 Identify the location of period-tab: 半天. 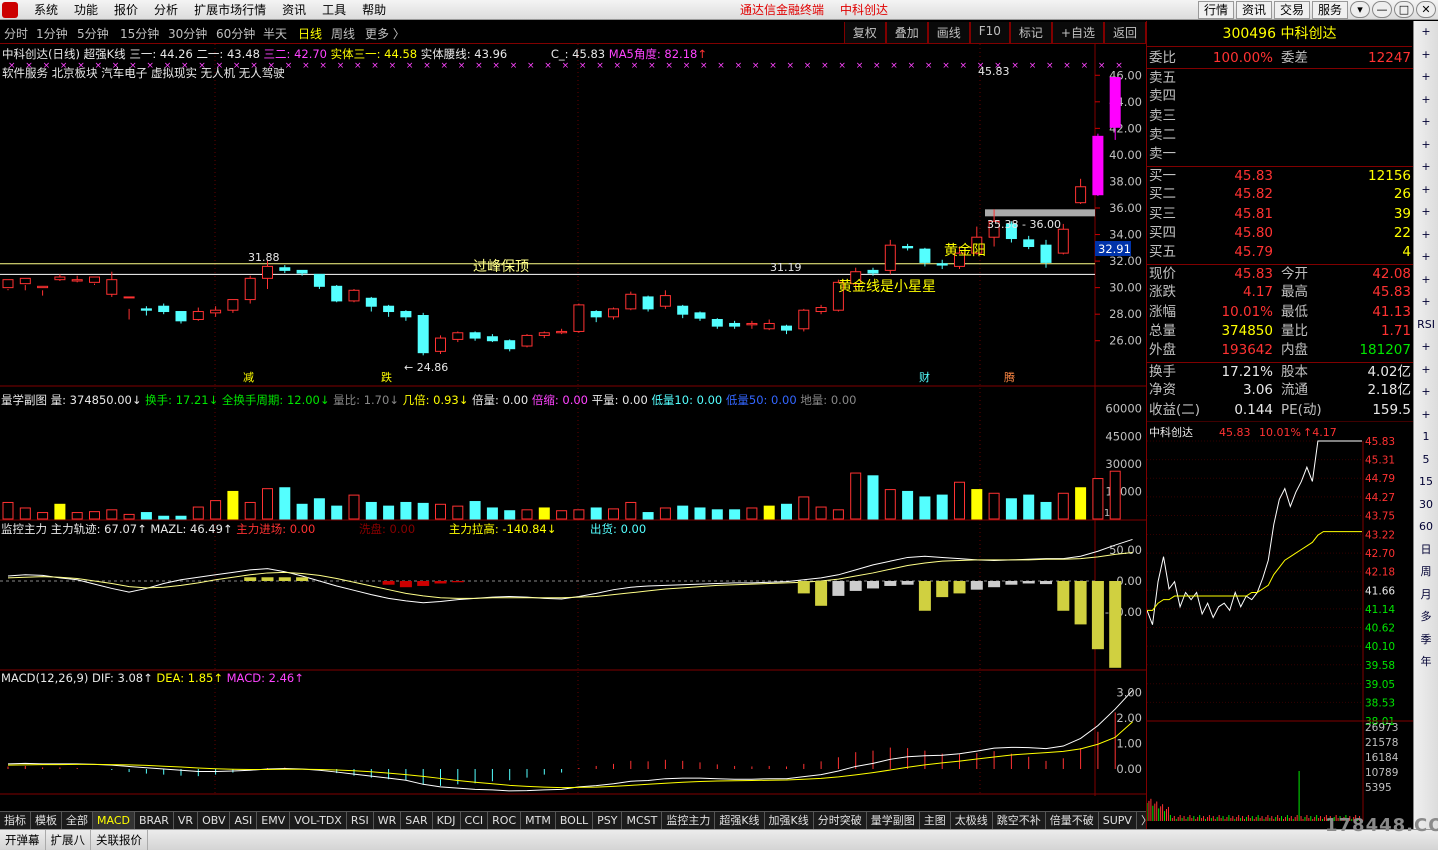
(275, 33).